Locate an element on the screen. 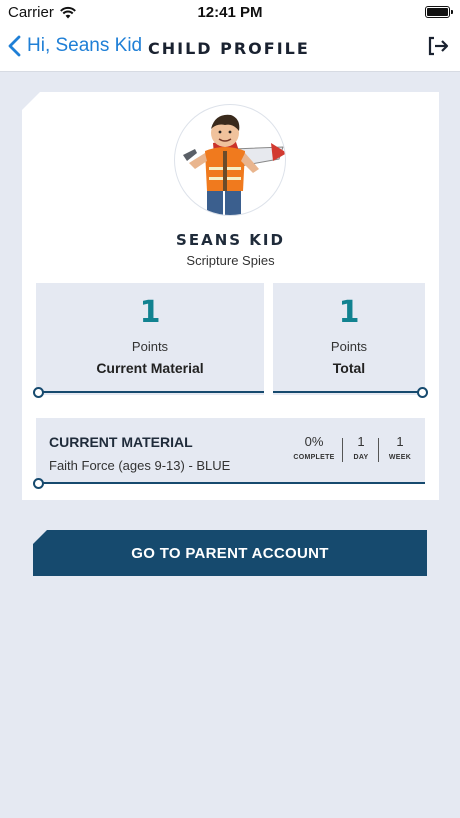 Image resolution: width=460 pixels, height=818 pixels. current-material-points-card: 1 Points Current Material is located at coordinates (148, 340).